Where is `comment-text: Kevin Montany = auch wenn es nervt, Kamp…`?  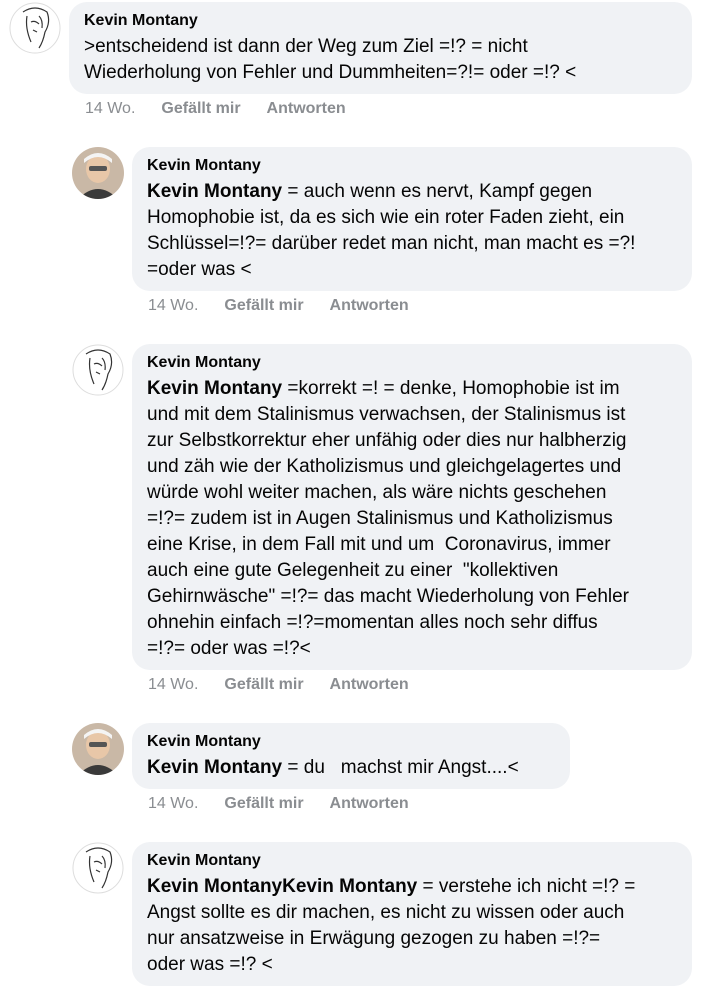 comment-text: Kevin Montany = auch wenn es nervt, Kamp… is located at coordinates (412, 231).